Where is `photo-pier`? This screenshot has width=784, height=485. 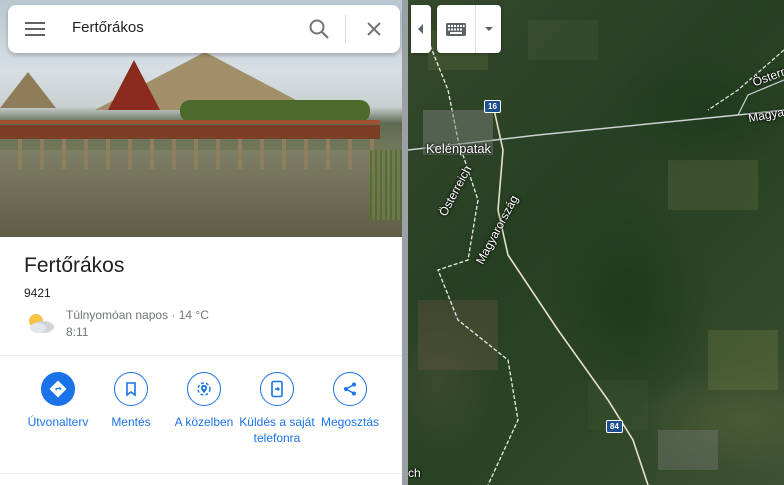 photo-pier is located at coordinates (190, 132).